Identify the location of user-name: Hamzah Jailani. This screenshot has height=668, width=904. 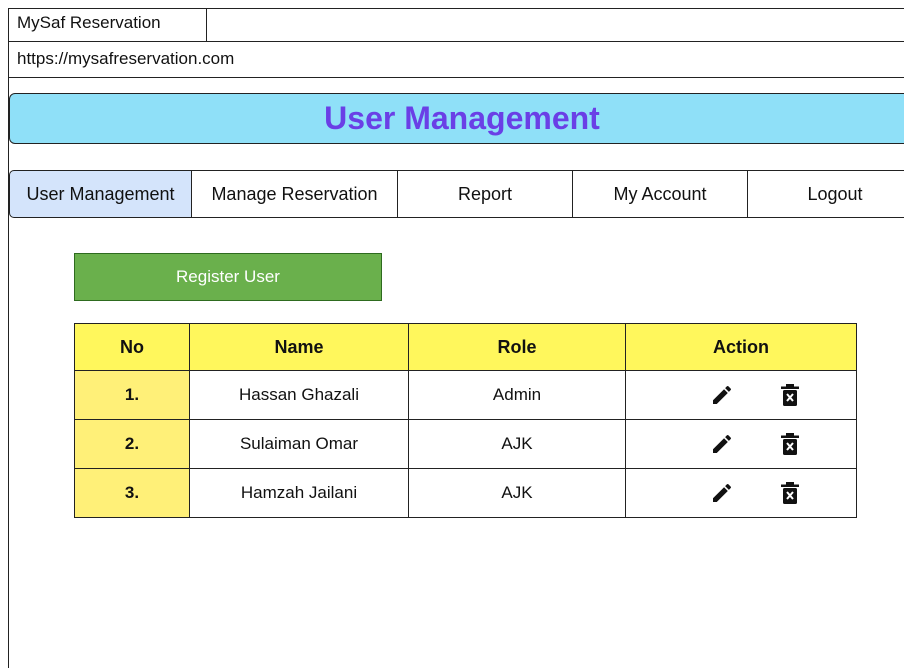
(299, 493).